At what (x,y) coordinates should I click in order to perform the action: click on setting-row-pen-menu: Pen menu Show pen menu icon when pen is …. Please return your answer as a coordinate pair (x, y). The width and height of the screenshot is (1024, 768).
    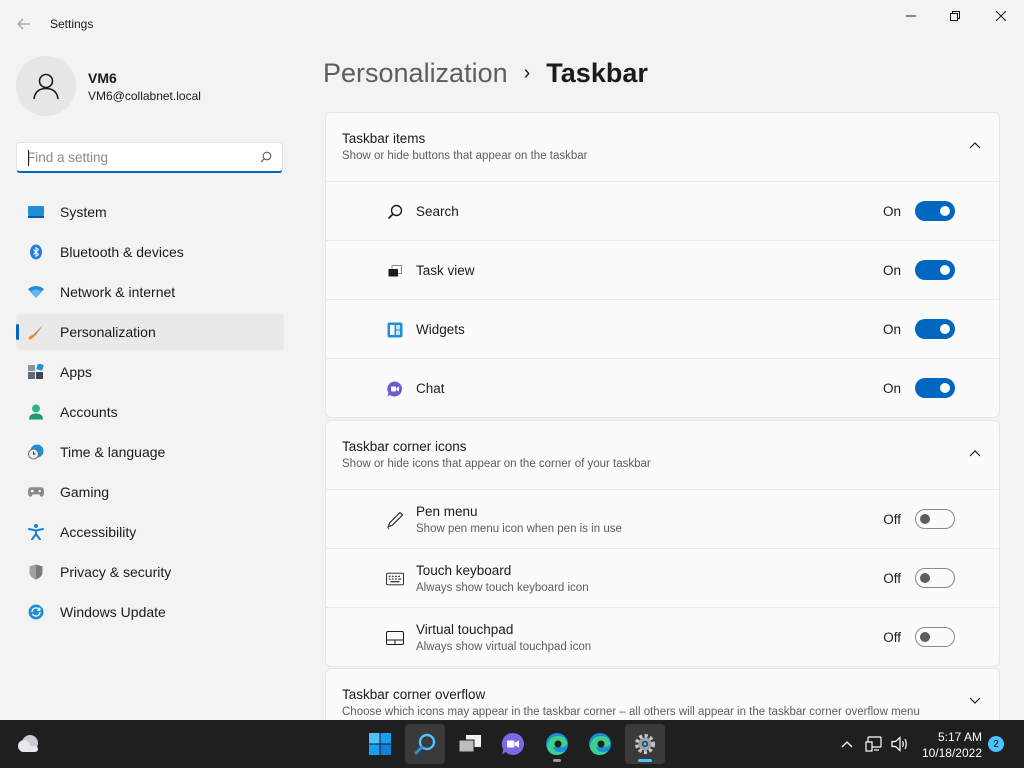
    Looking at the image, I should click on (662, 518).